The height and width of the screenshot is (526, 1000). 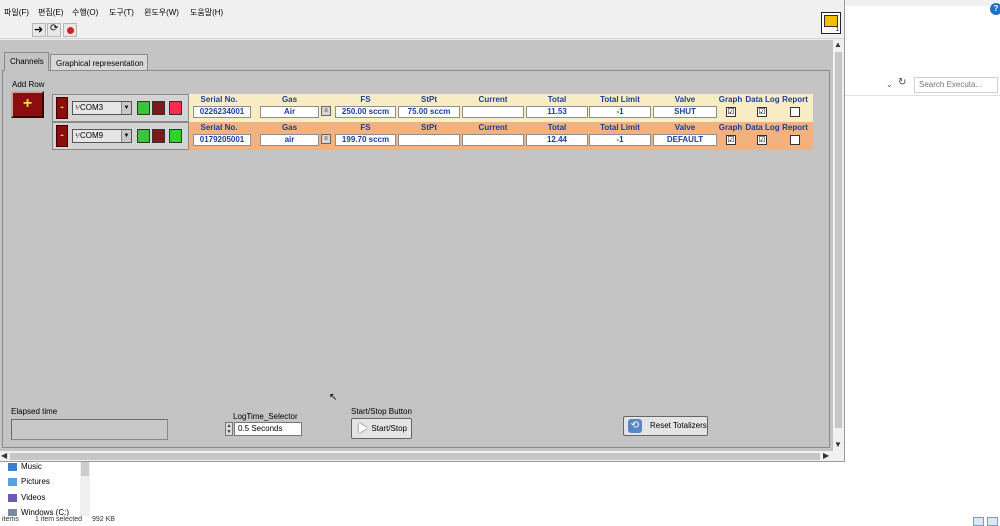 I want to click on reset-totalizers-button: ⟲ Reset Totalizers, so click(x=665, y=426).